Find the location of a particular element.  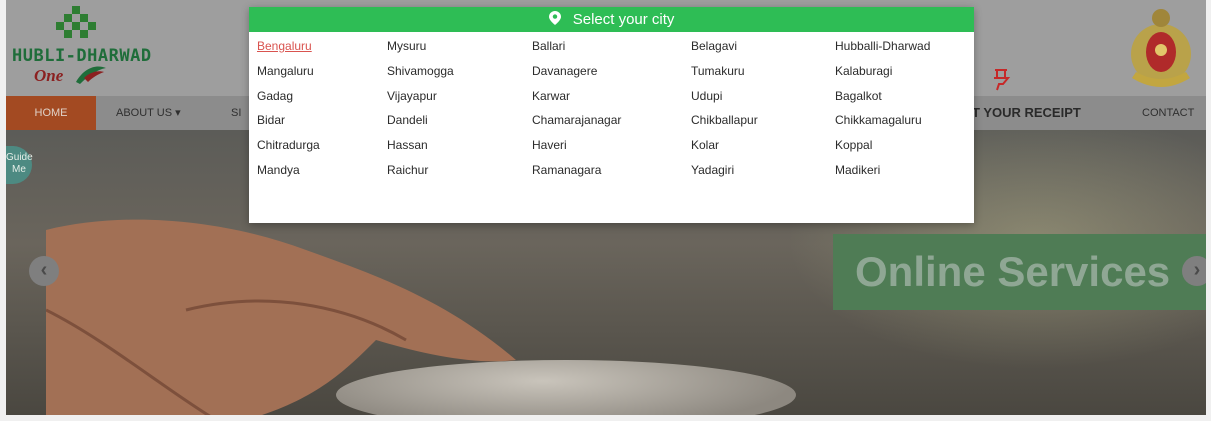

city-option: Yadagiri is located at coordinates (712, 170).